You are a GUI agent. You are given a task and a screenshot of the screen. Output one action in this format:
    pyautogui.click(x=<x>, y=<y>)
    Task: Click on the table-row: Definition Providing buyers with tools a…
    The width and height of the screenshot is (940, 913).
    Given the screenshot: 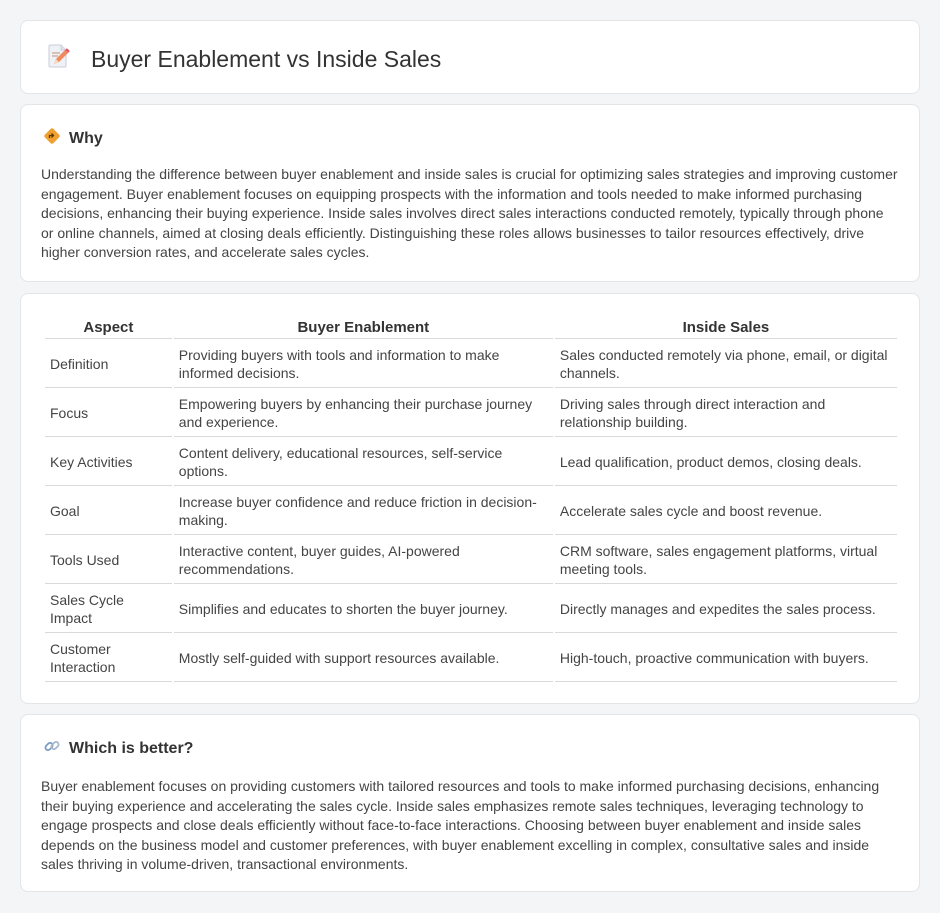 What is the action you would take?
    pyautogui.click(x=471, y=364)
    